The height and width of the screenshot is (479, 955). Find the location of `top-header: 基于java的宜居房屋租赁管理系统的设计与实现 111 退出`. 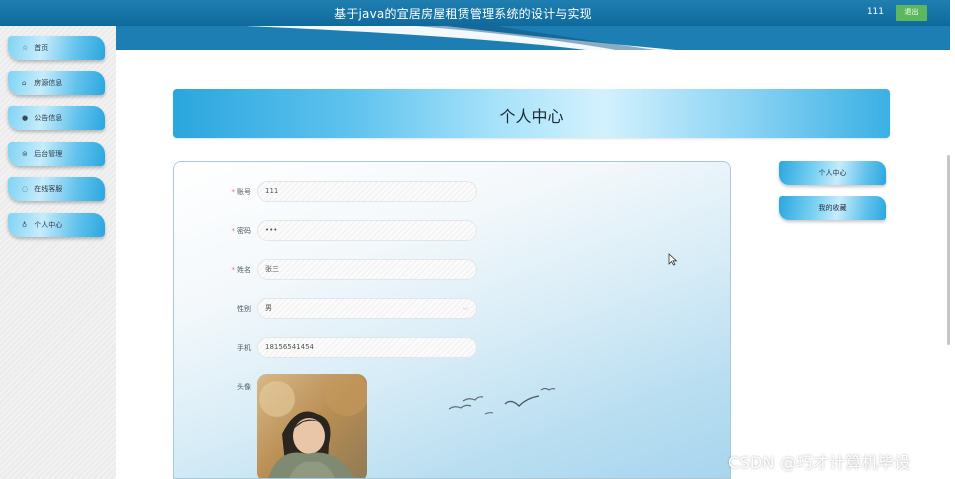

top-header: 基于java的宜居房屋租赁管理系统的设计与实现 111 退出 is located at coordinates (475, 13).